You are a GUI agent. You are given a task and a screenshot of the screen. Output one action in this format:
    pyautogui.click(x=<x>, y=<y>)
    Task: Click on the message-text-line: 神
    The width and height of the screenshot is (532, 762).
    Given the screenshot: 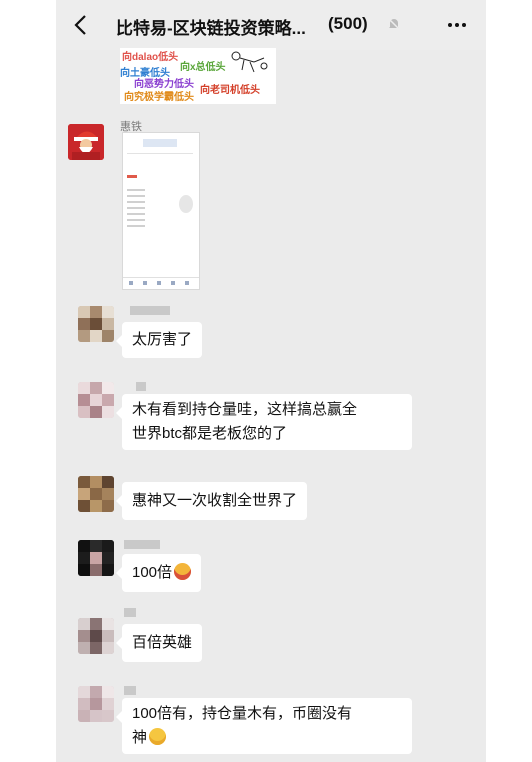 What is the action you would take?
    pyautogui.click(x=140, y=737)
    